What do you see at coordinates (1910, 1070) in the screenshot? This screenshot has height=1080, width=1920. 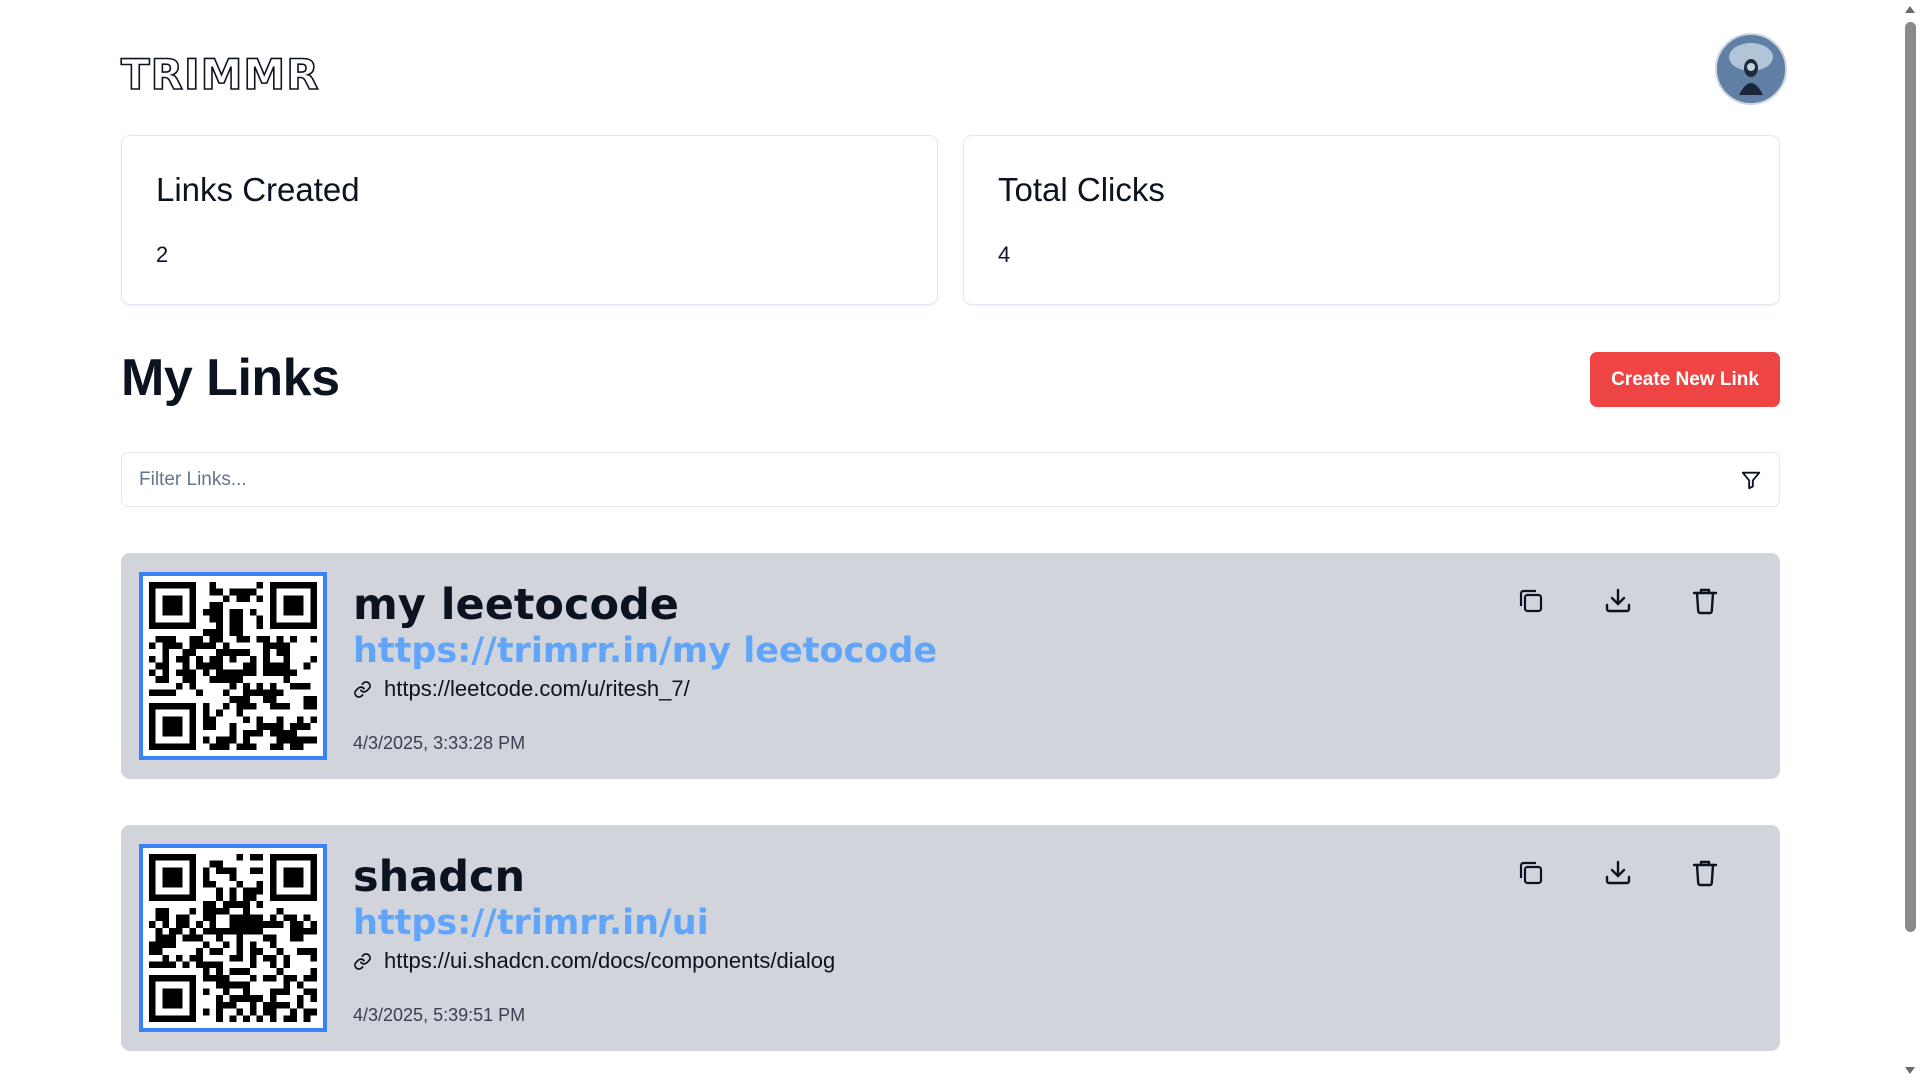 I see `scroll-down-arrow` at bounding box center [1910, 1070].